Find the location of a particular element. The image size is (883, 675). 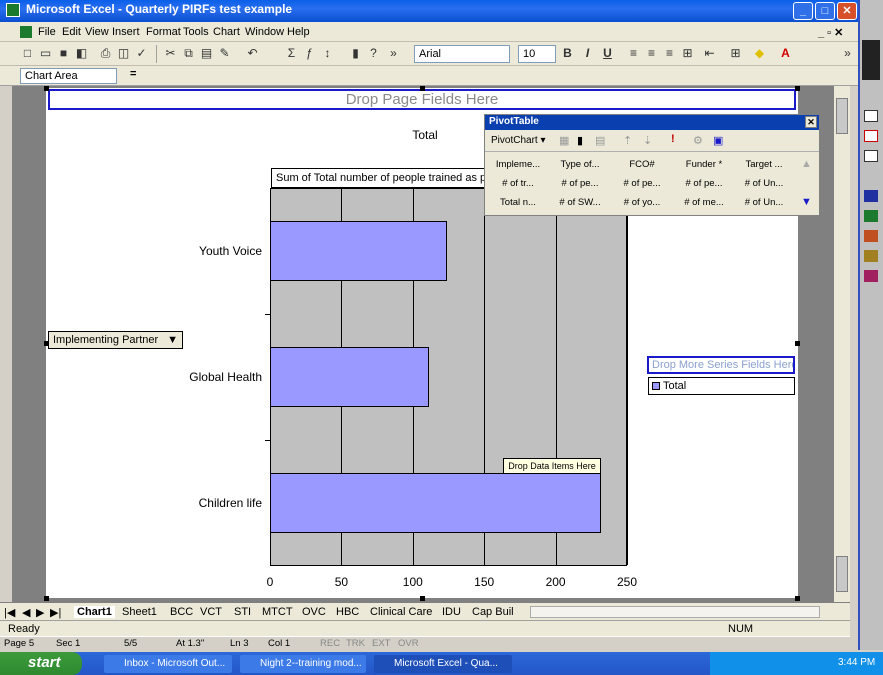

doc-window-controls: _ ▫ ✕ is located at coordinates (830, 32).